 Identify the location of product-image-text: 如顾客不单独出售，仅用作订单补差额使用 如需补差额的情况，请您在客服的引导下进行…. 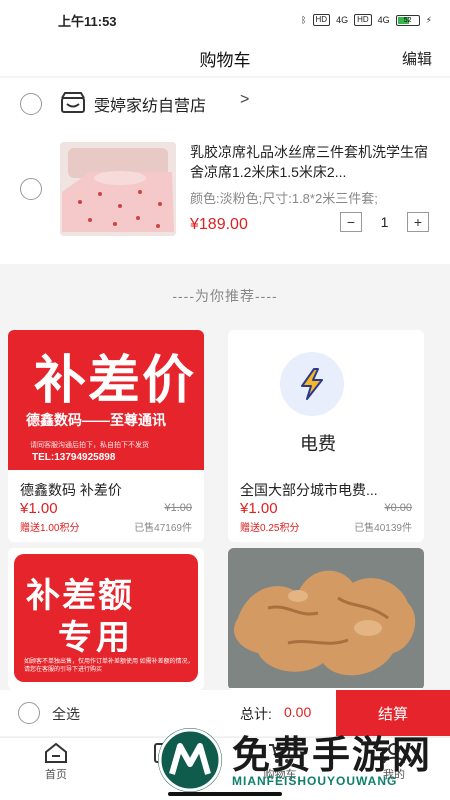
(109, 666).